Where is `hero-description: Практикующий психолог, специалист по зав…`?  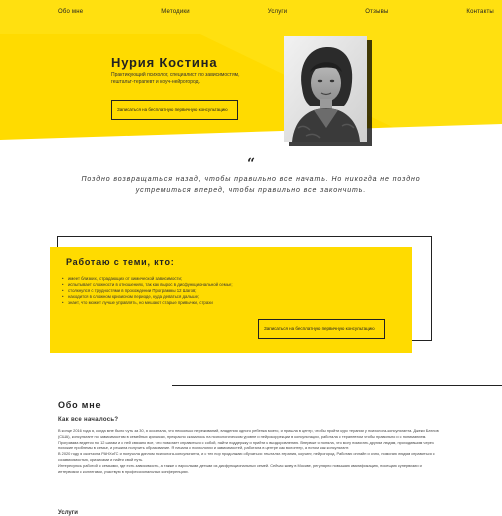
hero-description: Практикующий психолог, специалист по зав… is located at coordinates (175, 78).